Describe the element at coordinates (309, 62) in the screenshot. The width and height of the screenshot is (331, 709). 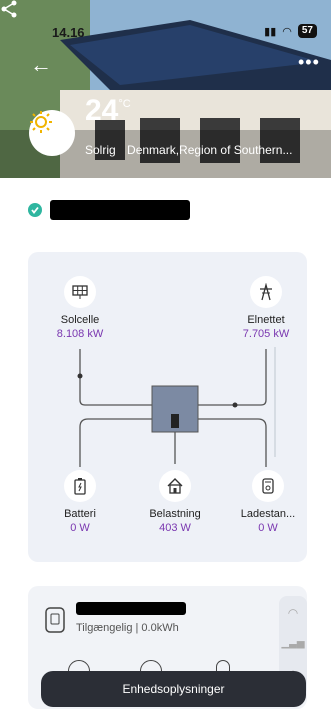
I see `more-options-icon: •••` at that location.